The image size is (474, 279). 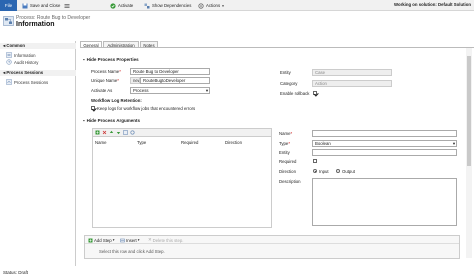 I want to click on log-retention-title: Workflow Log Retention:, so click(x=116, y=100).